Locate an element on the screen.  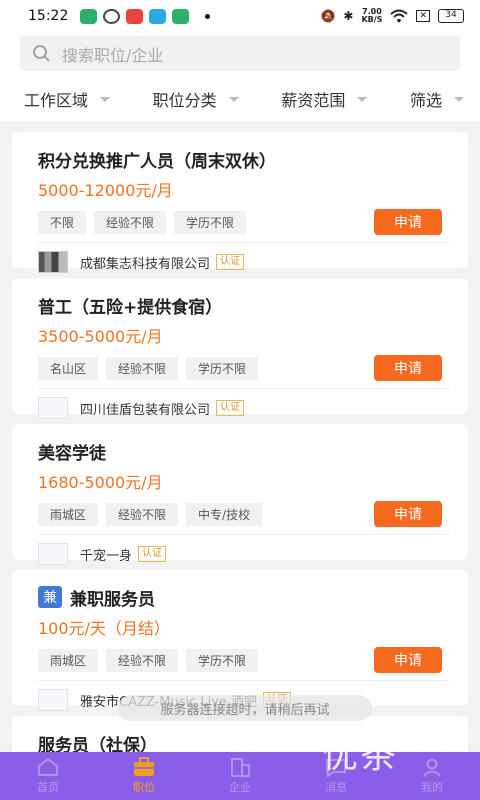
search-placeholder: 搜索职位/企业 is located at coordinates (113, 55).